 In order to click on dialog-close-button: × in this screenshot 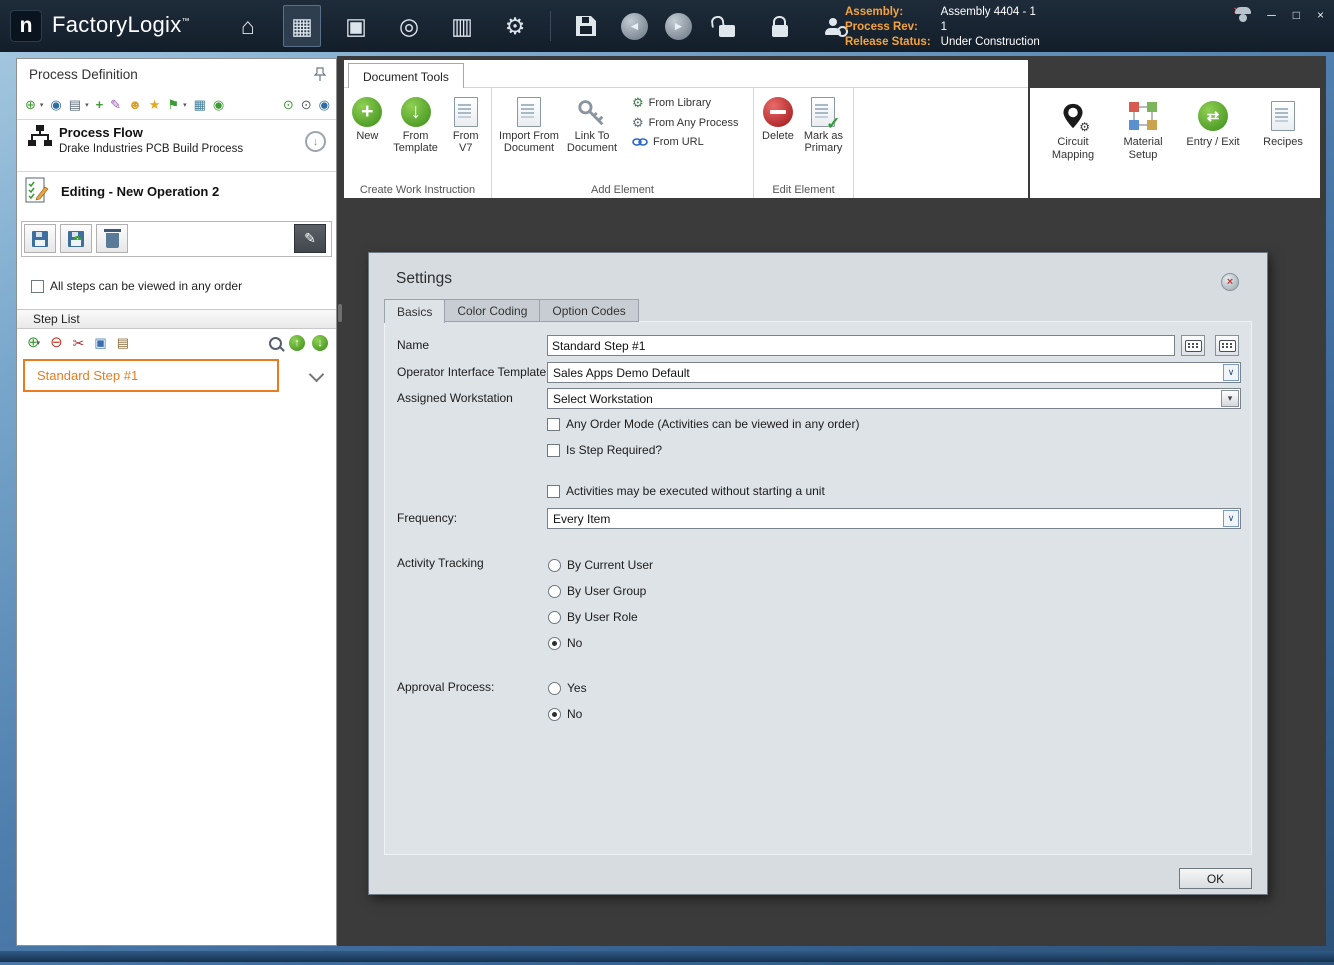, I will do `click(1230, 282)`.